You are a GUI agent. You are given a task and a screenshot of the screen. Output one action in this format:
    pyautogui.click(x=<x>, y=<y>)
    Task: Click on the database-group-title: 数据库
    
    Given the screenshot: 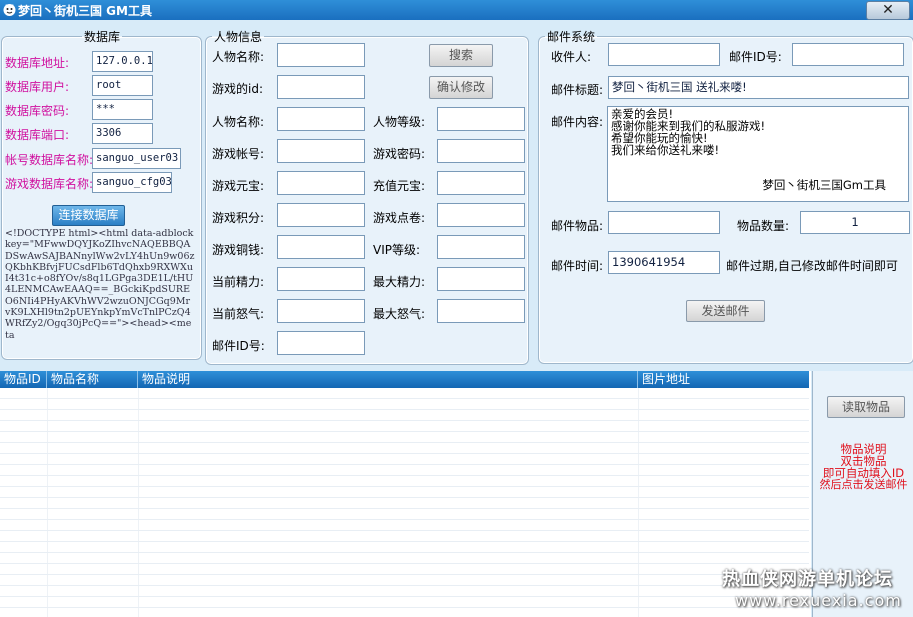 What is the action you would take?
    pyautogui.click(x=102, y=37)
    